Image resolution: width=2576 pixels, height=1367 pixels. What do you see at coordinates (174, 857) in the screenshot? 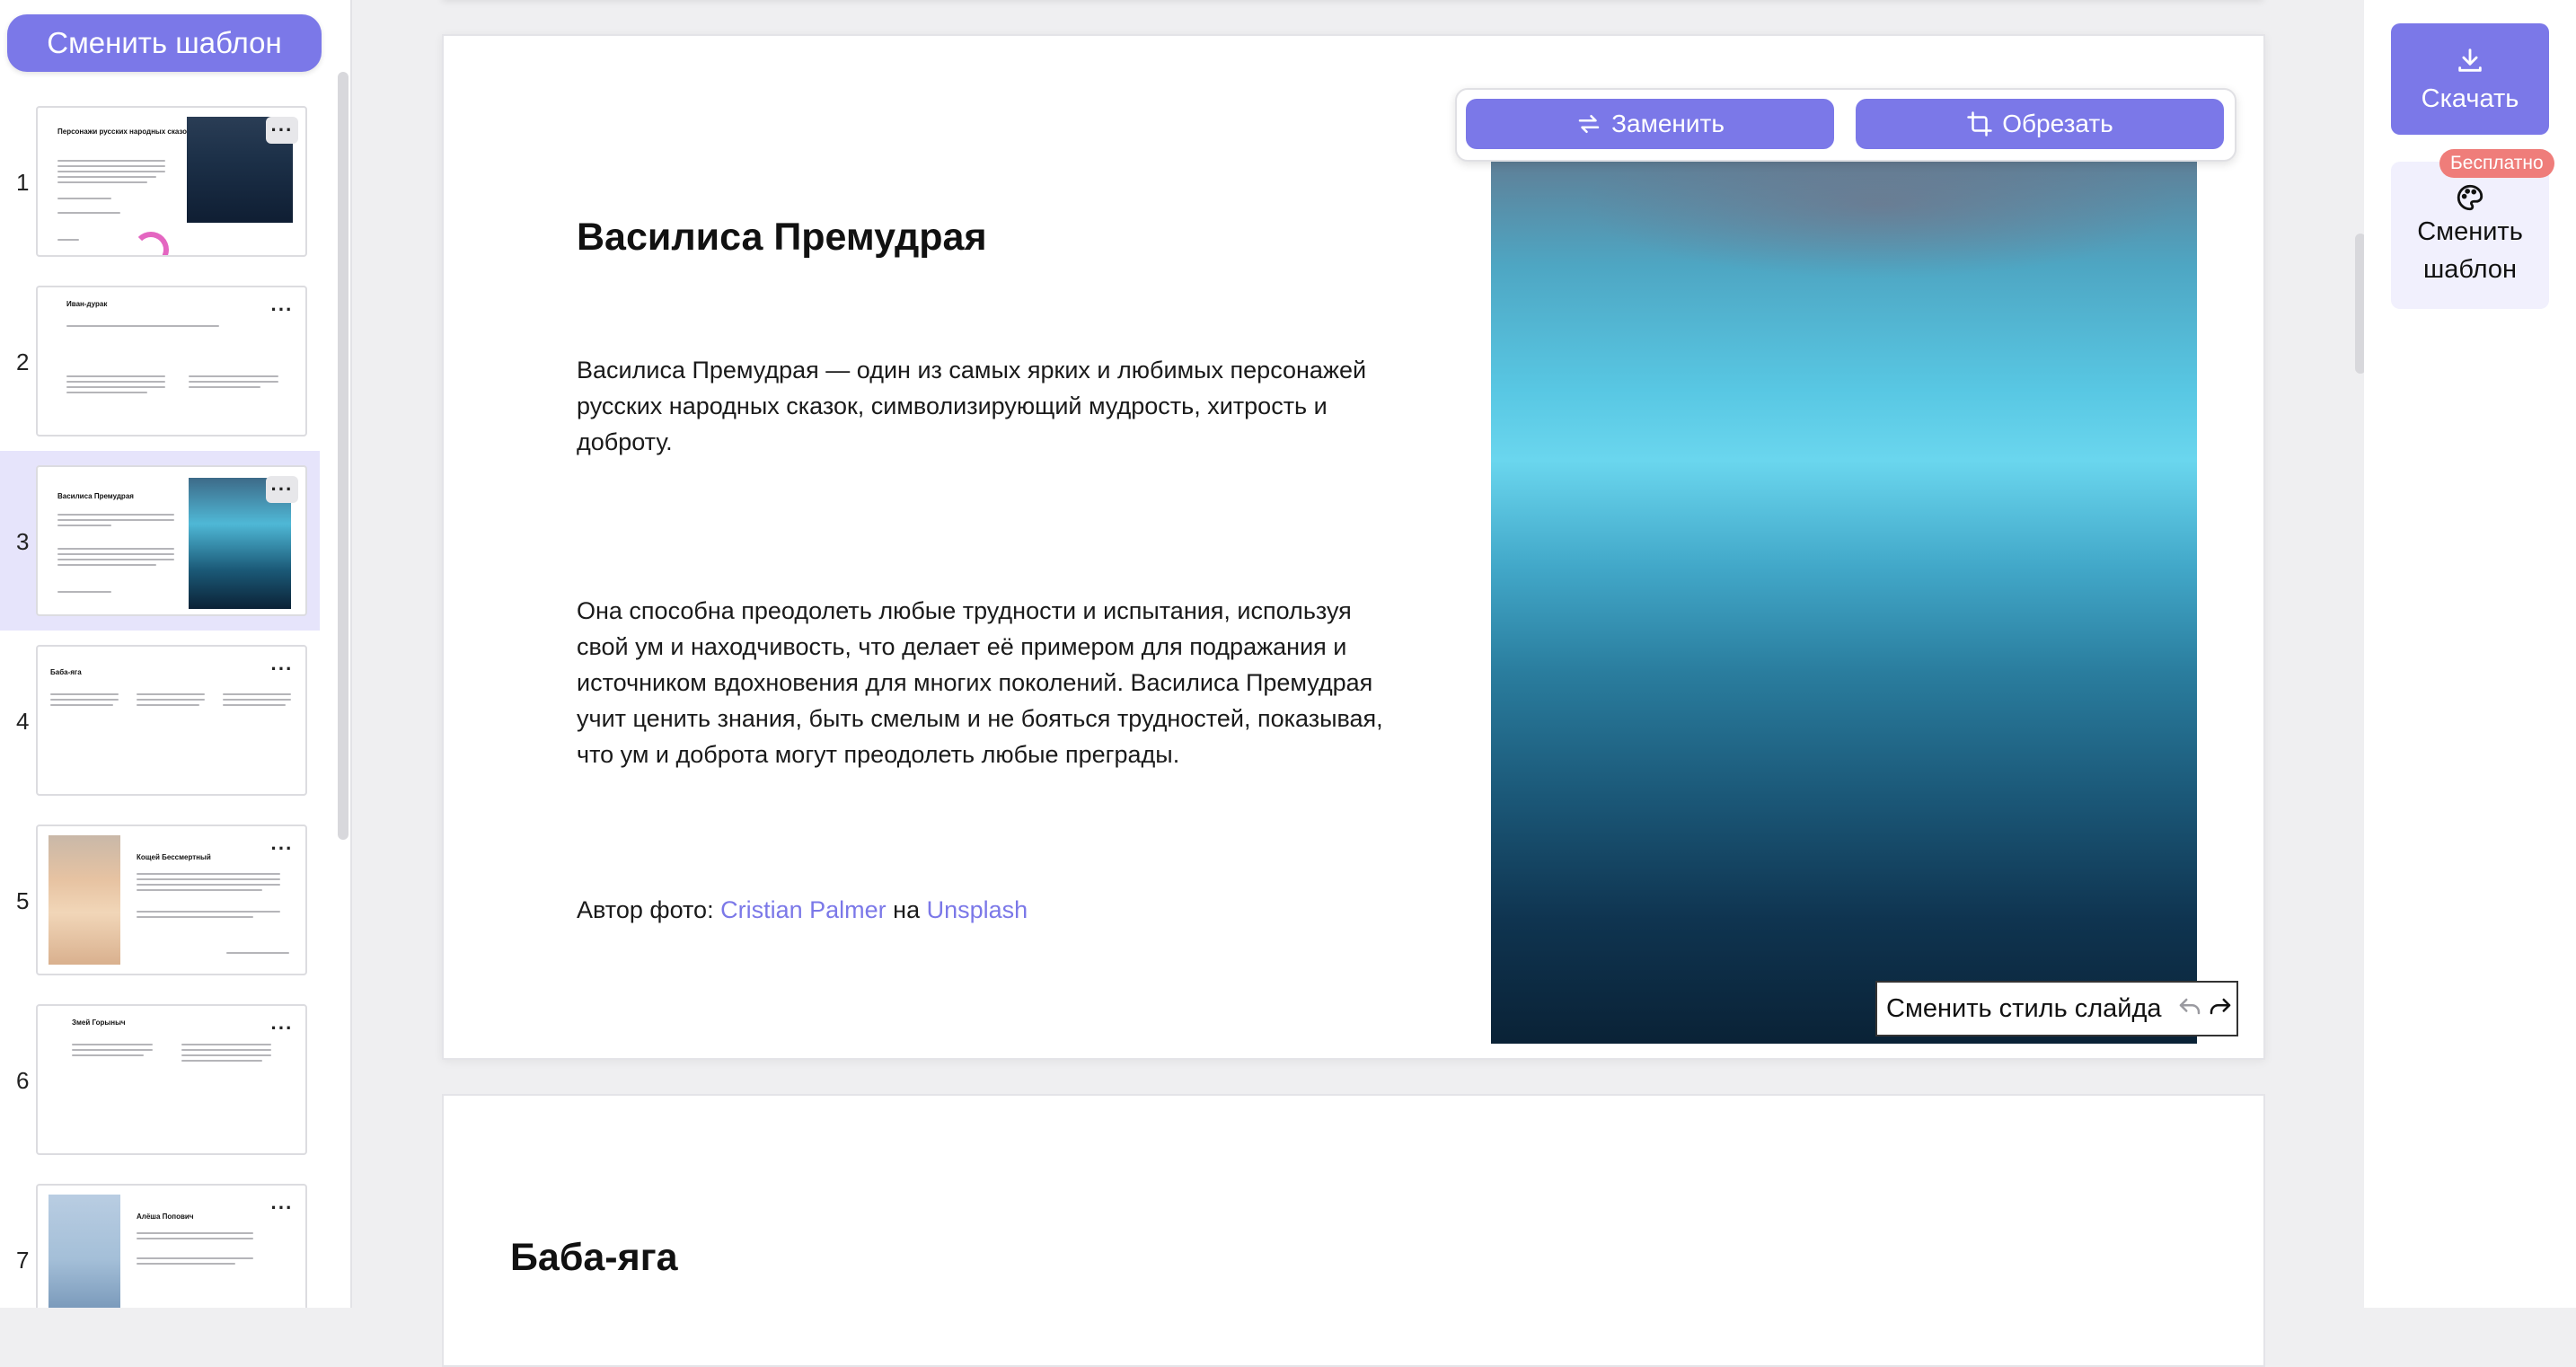
I see `thumbnail-title: Кощей Бессмертный` at bounding box center [174, 857].